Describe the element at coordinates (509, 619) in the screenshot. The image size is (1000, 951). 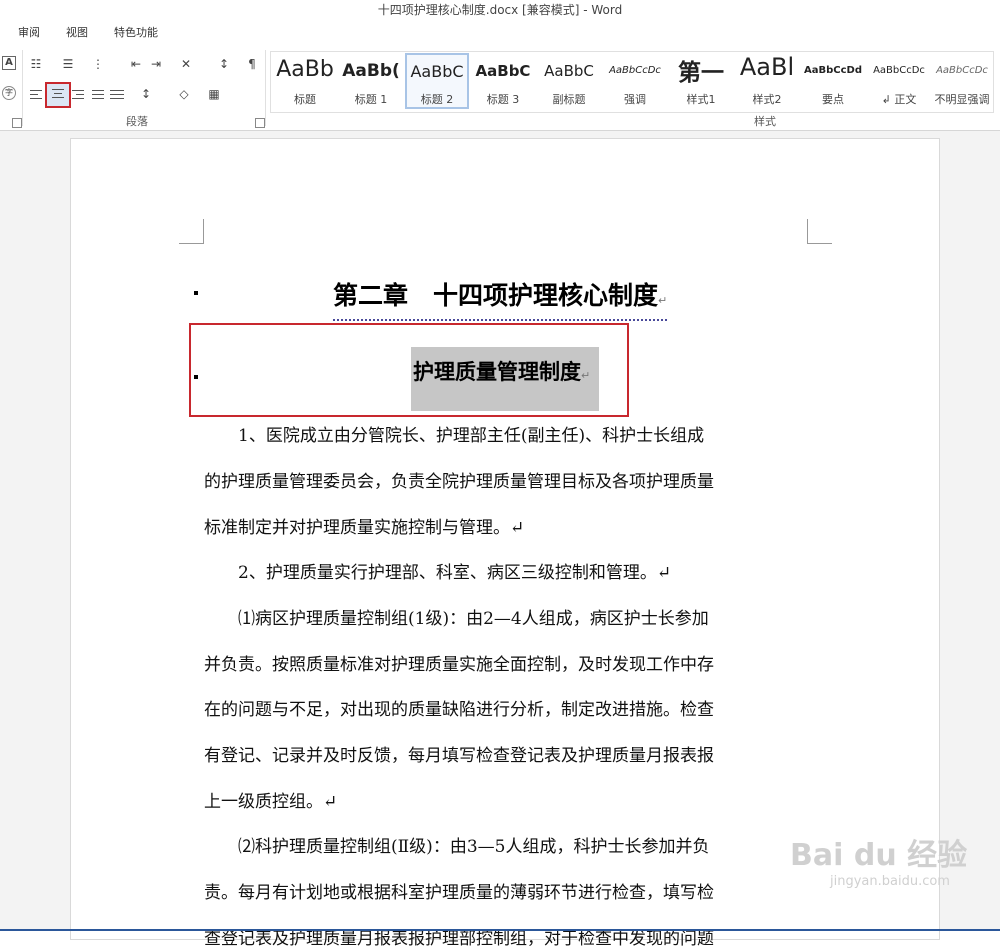
I see `body-line: ⑴病区护理质量控制组(1级)：由2—4人组成，病区护士长参加` at that location.